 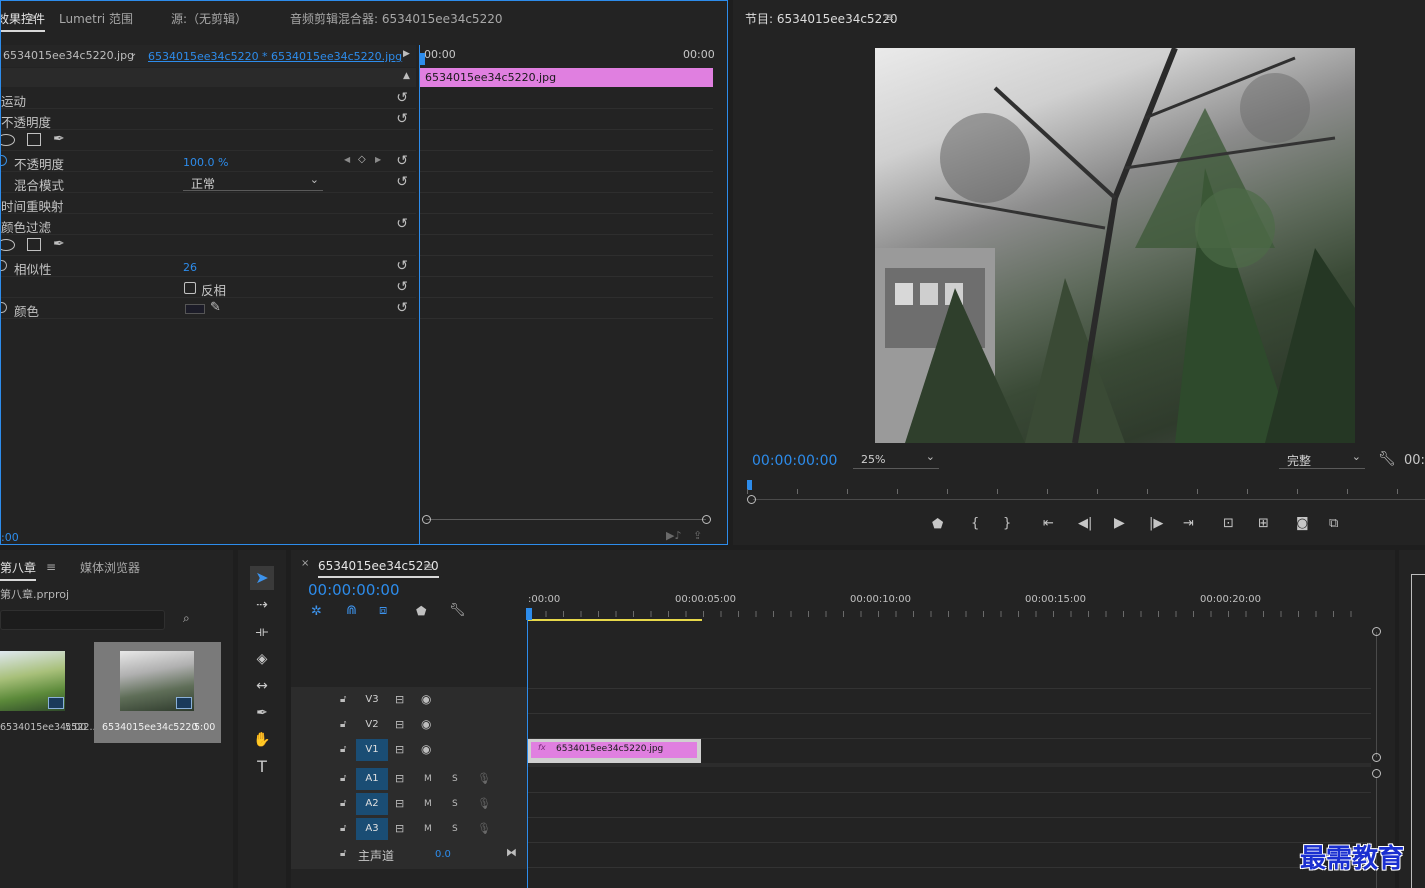 What do you see at coordinates (1302, 523) in the screenshot?
I see `camera-icon: ◙` at bounding box center [1302, 523].